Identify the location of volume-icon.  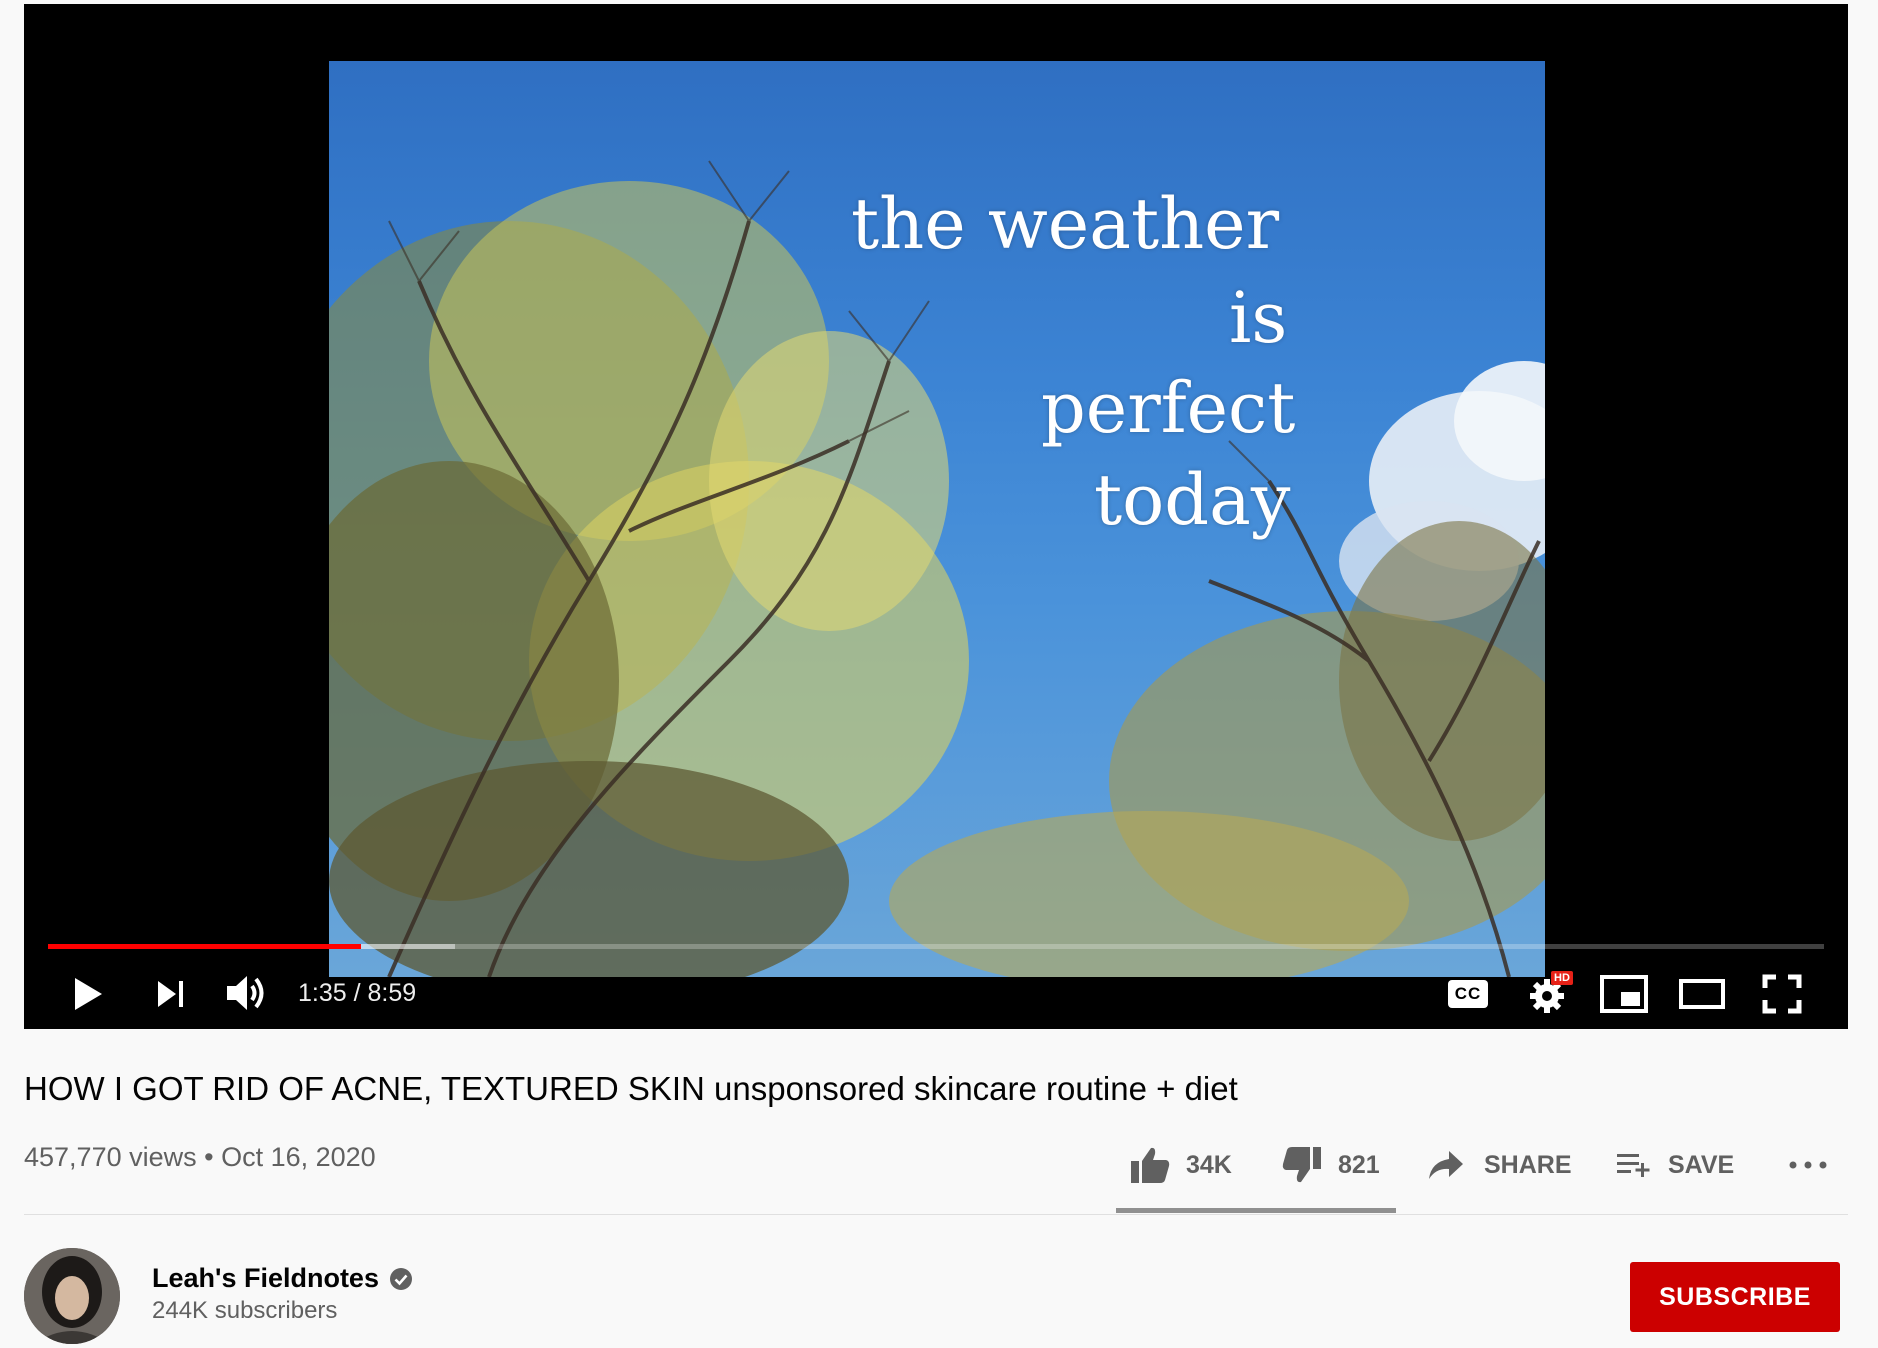
(245, 993).